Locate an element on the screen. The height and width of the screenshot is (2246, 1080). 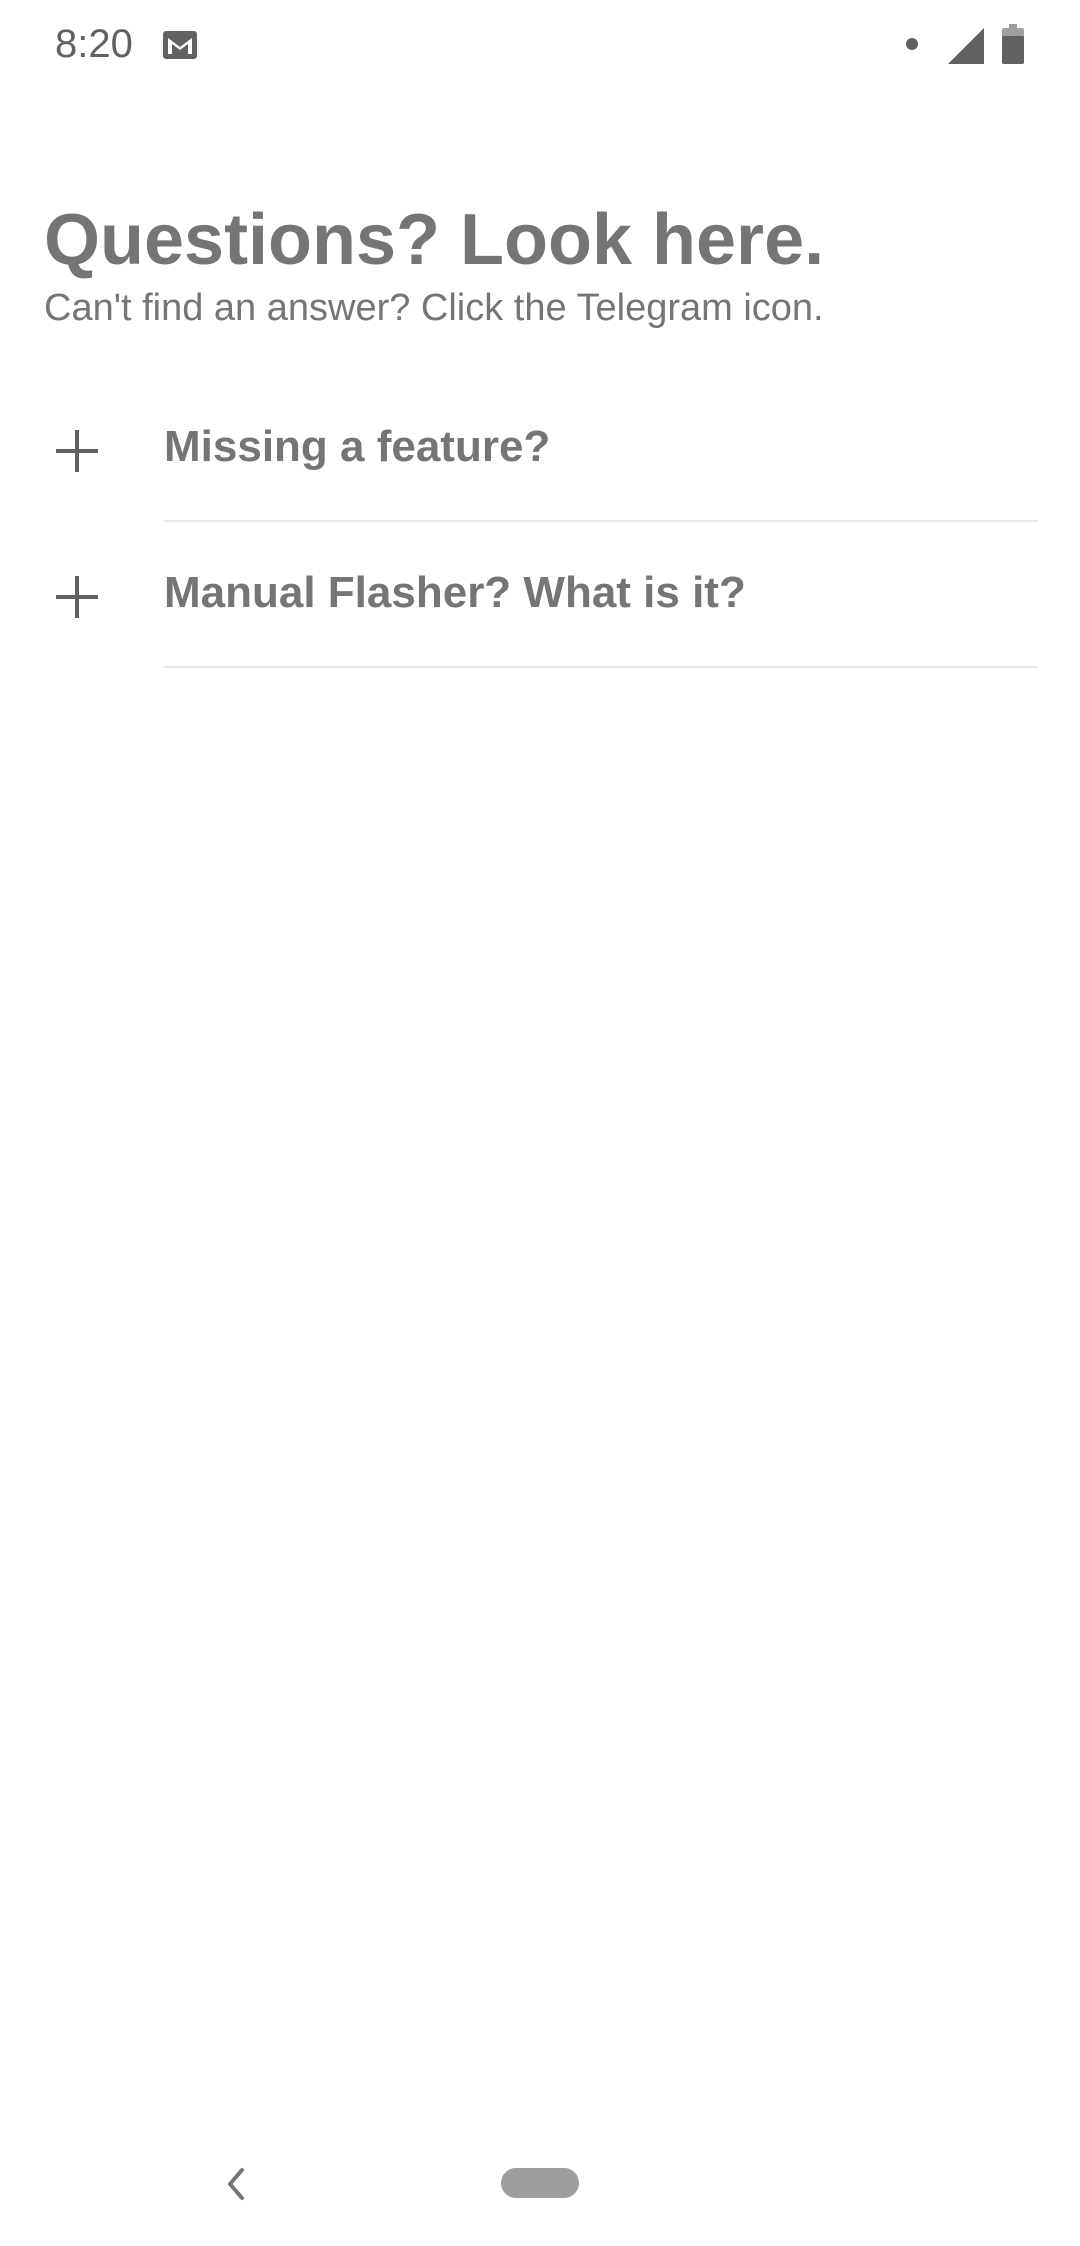
dot-icon is located at coordinates (912, 44).